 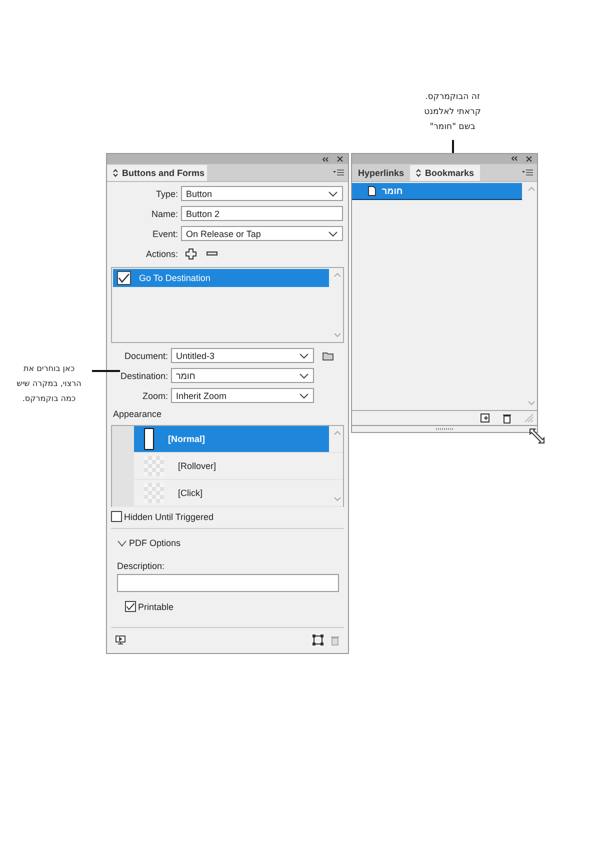 What do you see at coordinates (120, 640) in the screenshot?
I see `preview-icon` at bounding box center [120, 640].